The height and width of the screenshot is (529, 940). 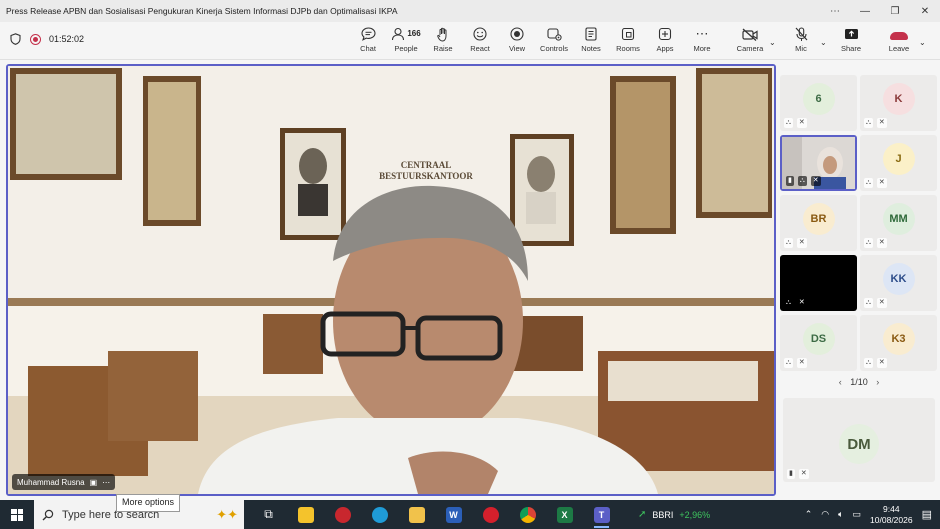 I want to click on taskbar-app-chrome, so click(x=527, y=514).